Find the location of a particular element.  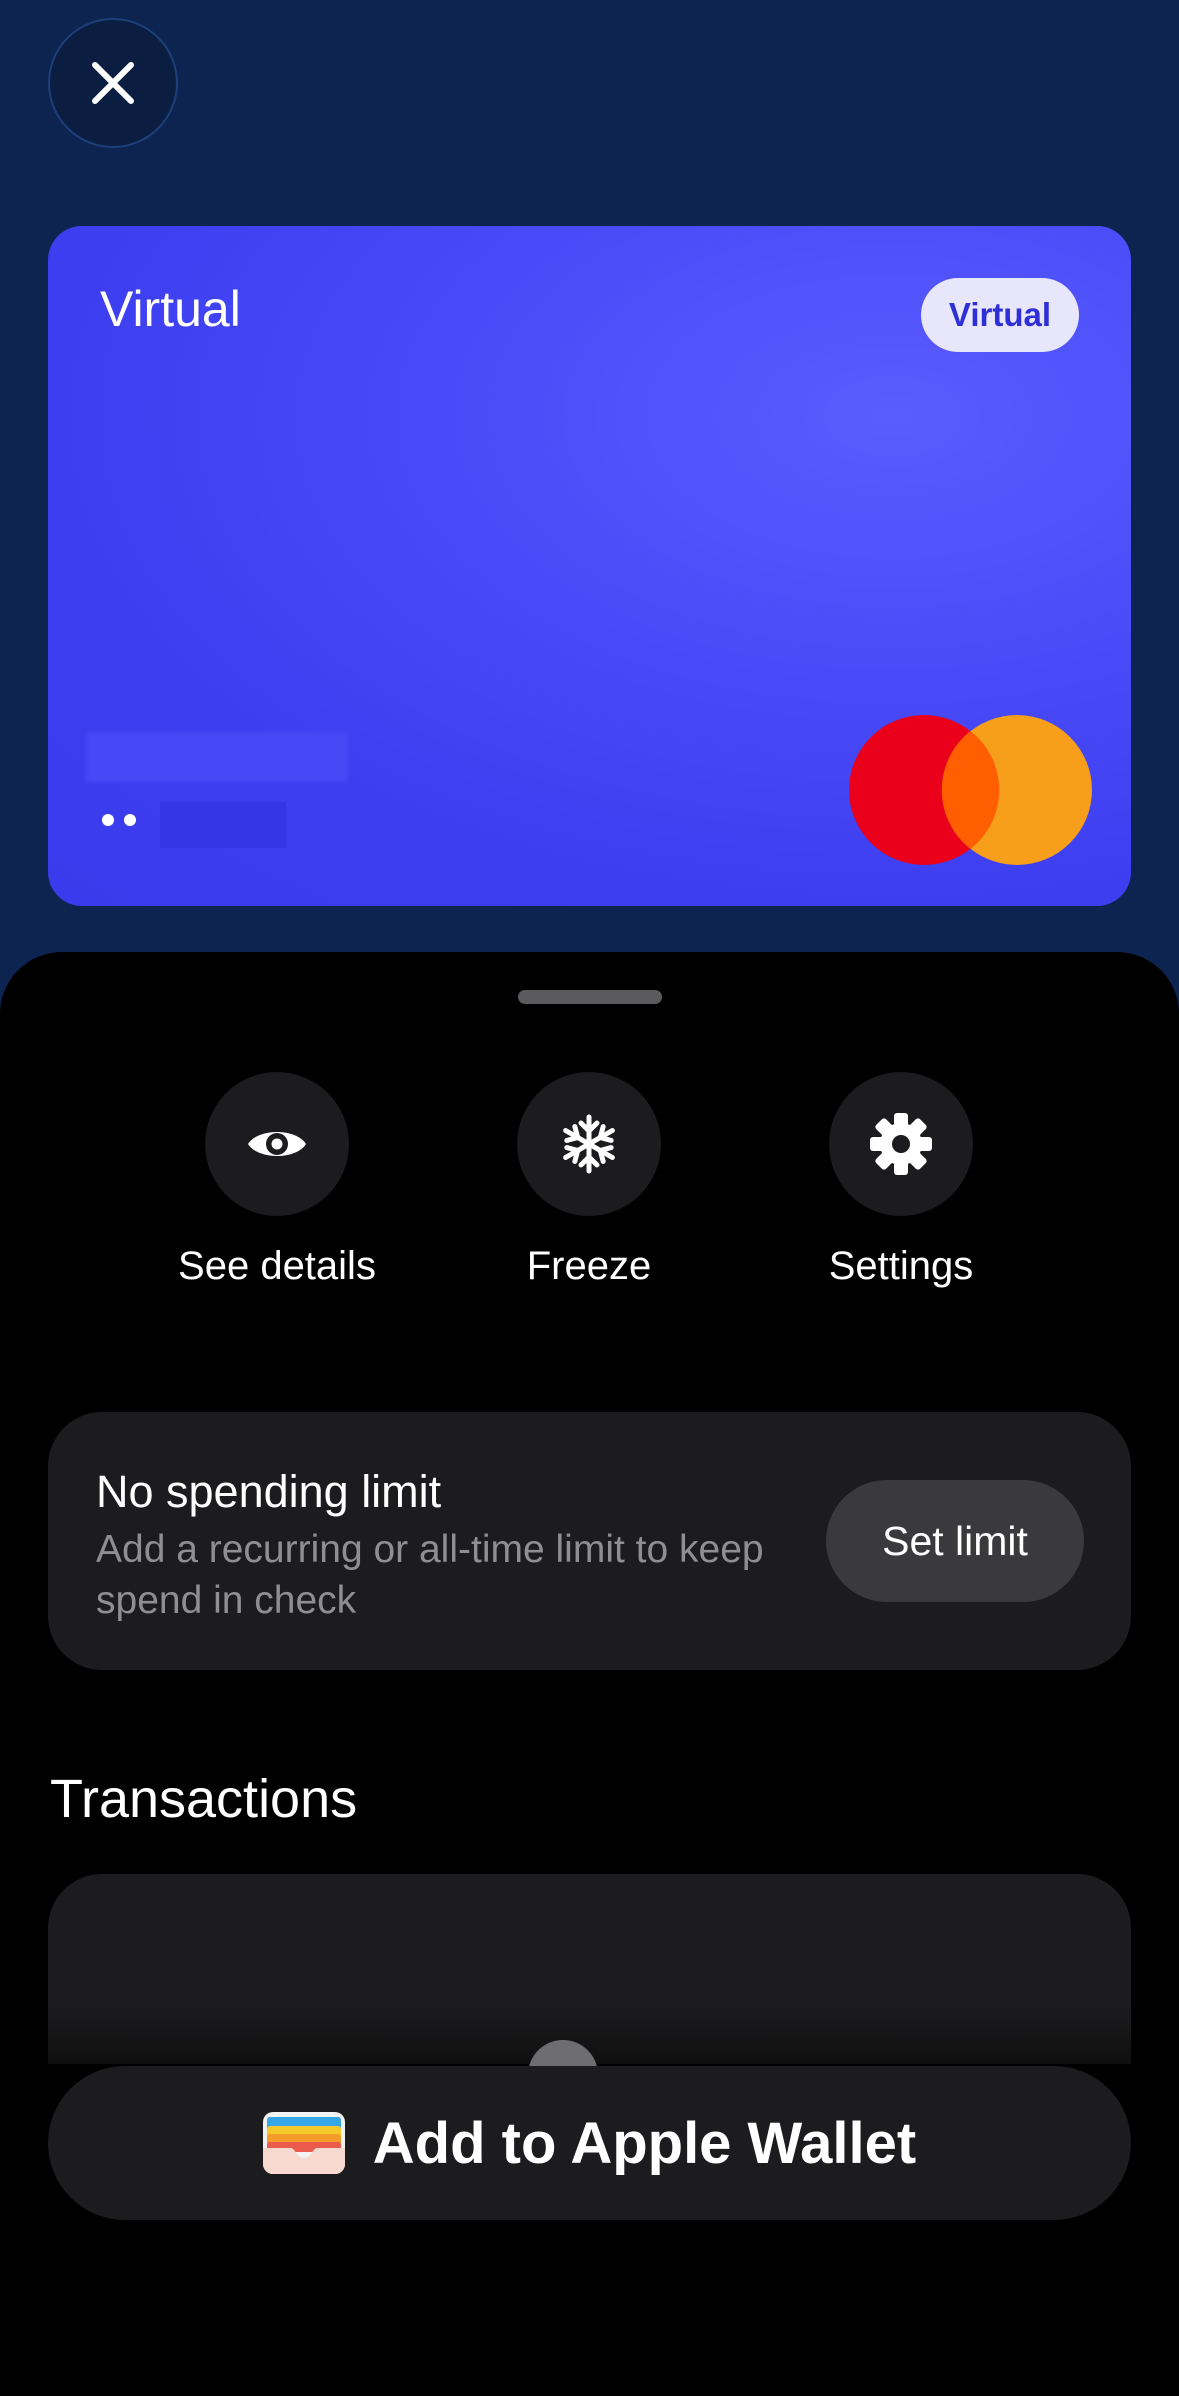

settings-button: Settings is located at coordinates (901, 1180).